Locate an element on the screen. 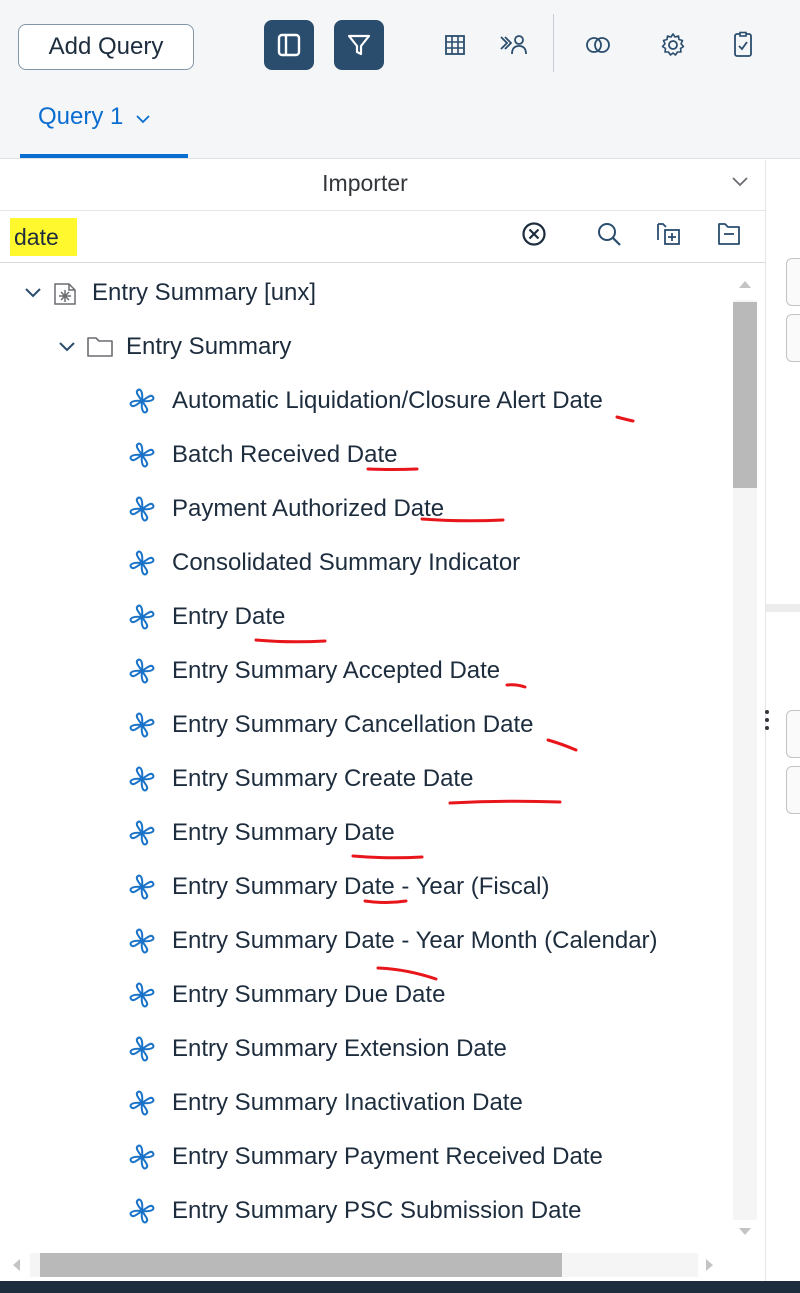  horizontal-scrollbar is located at coordinates (364, 1265).